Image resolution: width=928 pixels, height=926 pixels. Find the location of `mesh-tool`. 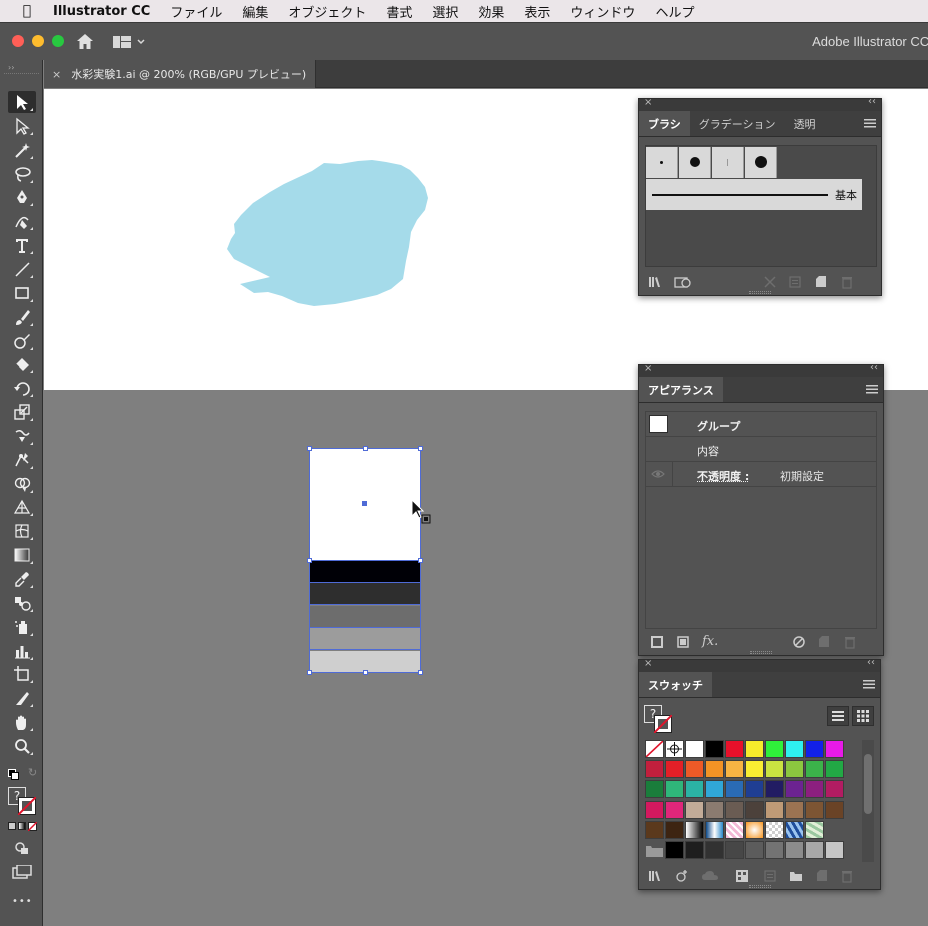

mesh-tool is located at coordinates (22, 531).